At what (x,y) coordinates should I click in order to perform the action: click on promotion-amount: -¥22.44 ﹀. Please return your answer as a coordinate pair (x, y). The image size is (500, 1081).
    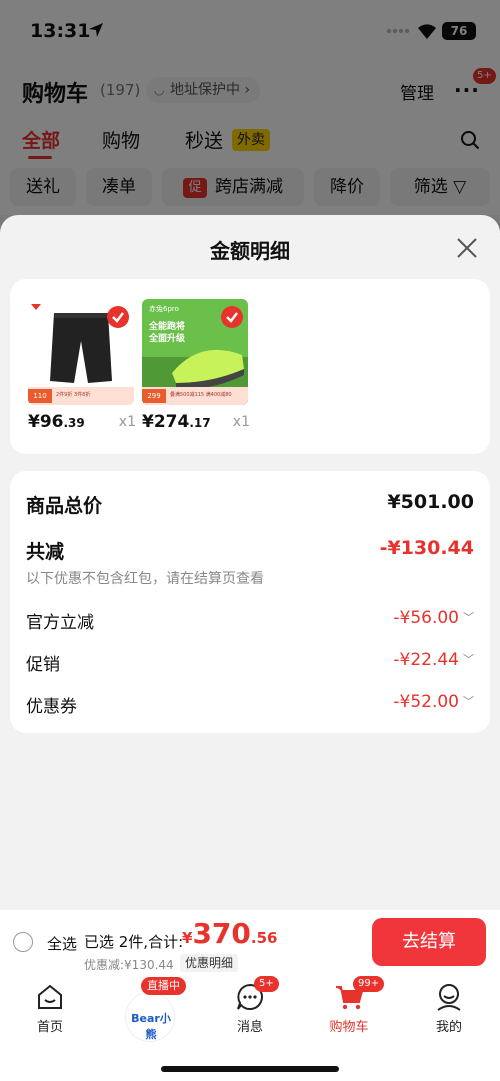
    Looking at the image, I should click on (433, 660).